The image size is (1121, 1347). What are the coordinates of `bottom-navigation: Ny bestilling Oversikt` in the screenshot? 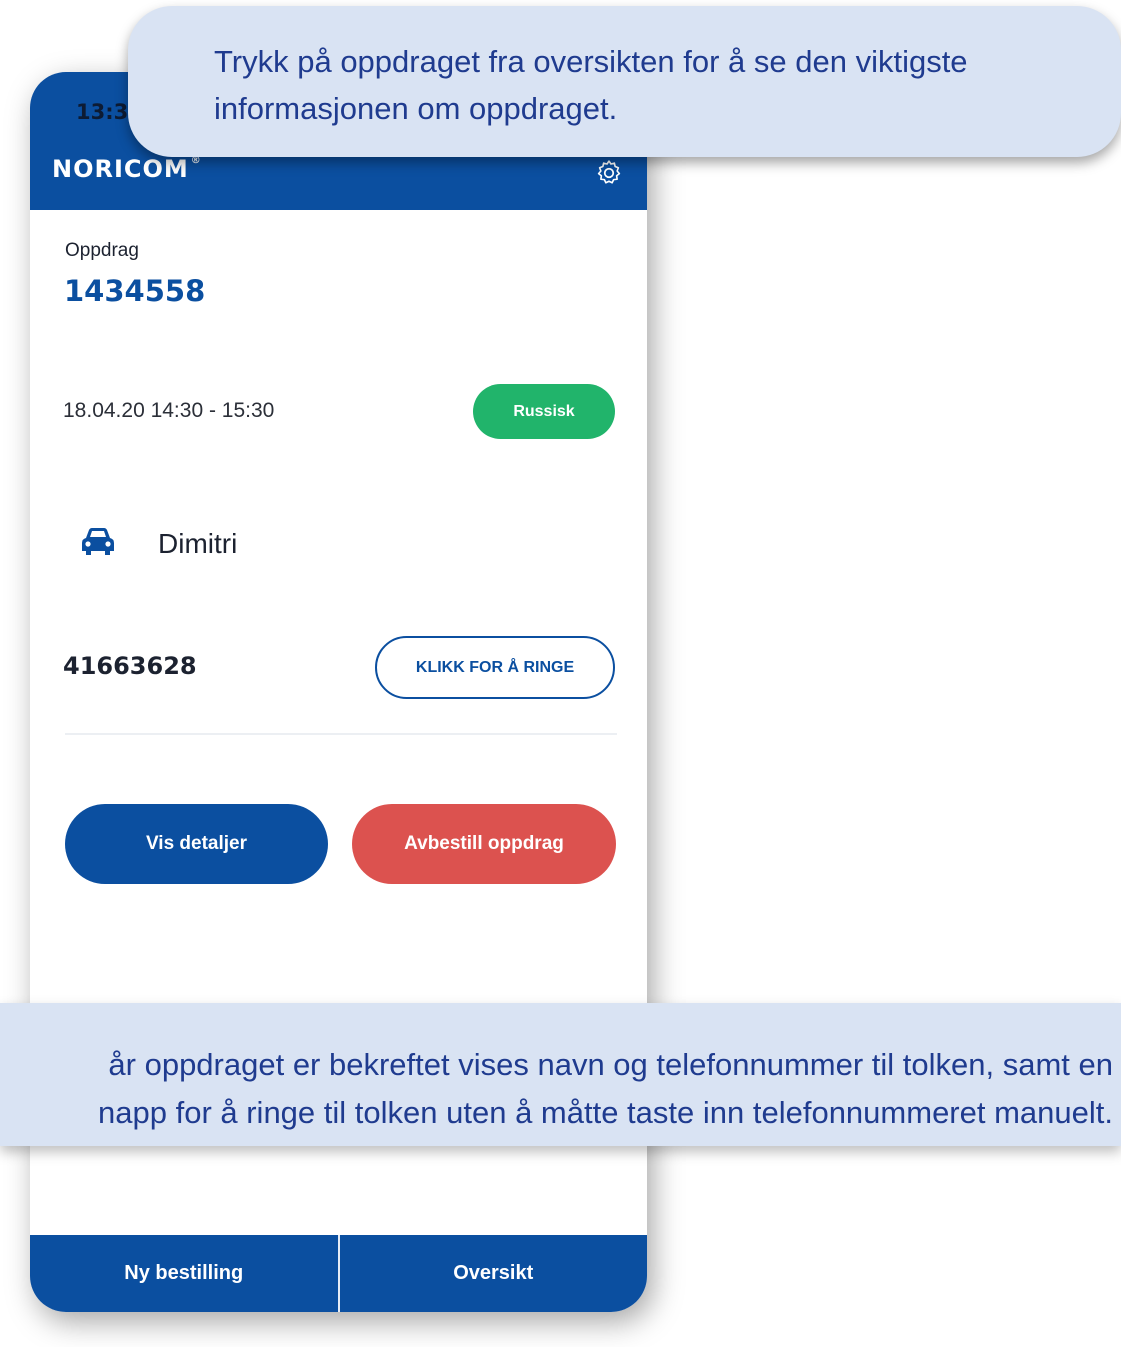 It's located at (338, 1273).